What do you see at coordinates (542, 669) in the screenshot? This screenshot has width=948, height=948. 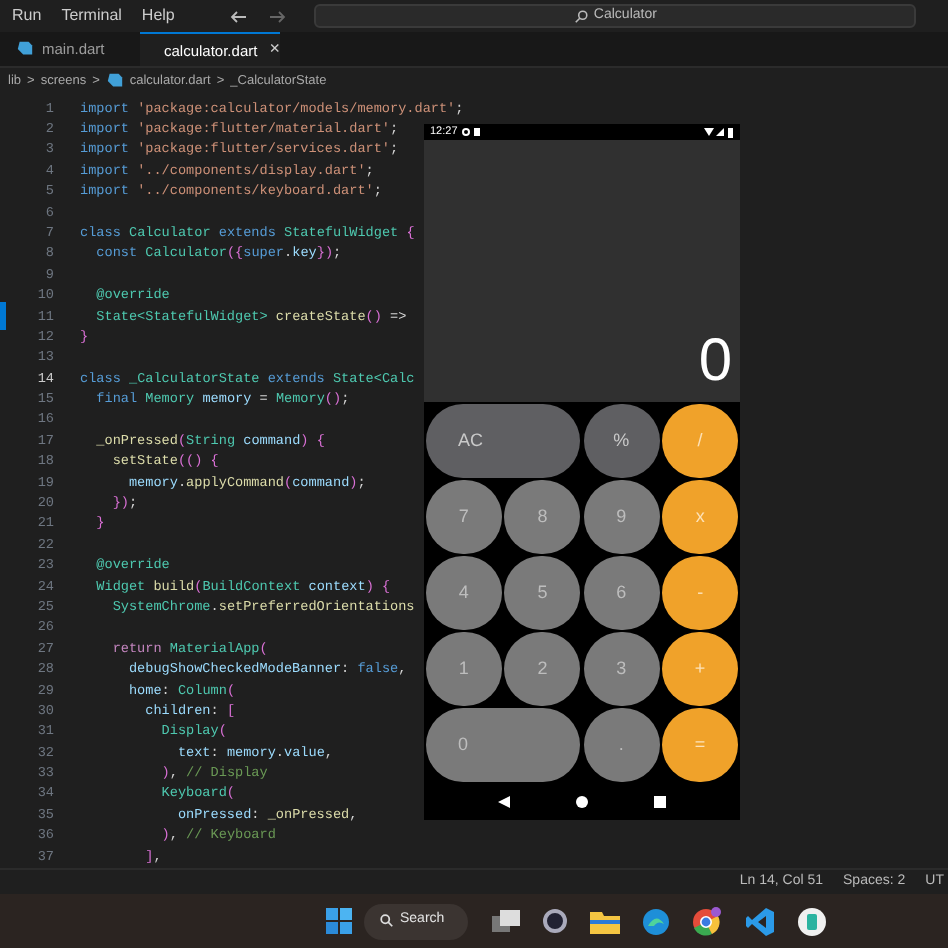 I see `calculator-key: 2` at bounding box center [542, 669].